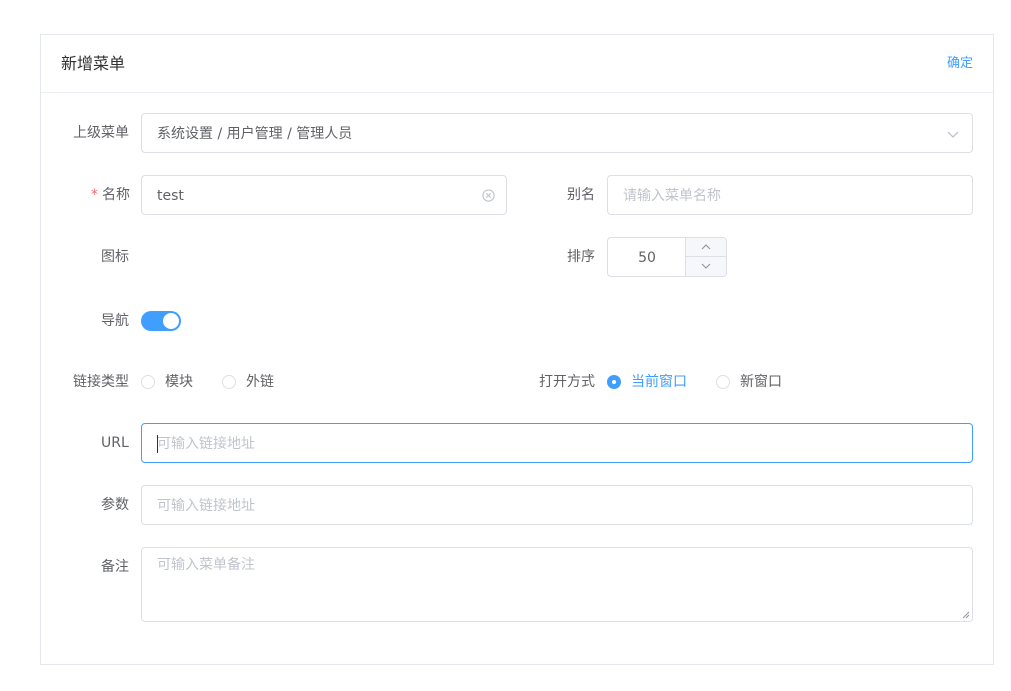 The image size is (1011, 691). Describe the element at coordinates (324, 195) in the screenshot. I see `name-input: test` at that location.